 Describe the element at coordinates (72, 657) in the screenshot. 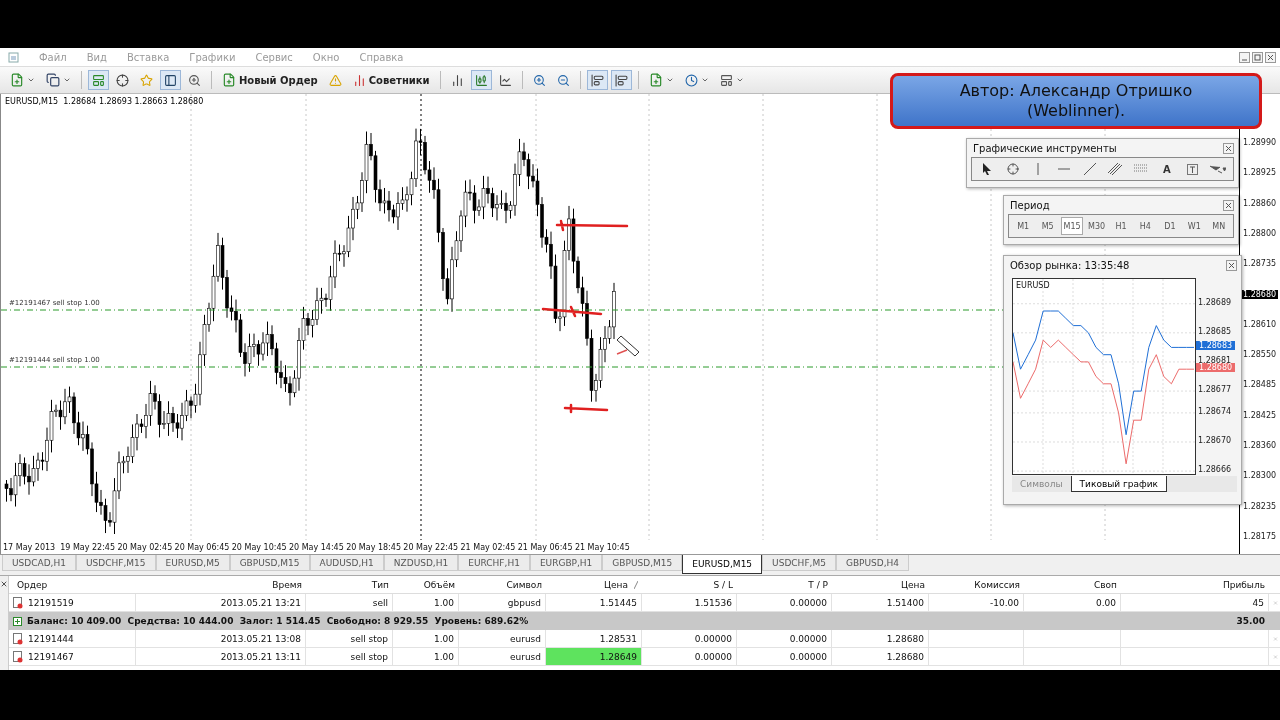

I see `table-cell: 12191467` at that location.